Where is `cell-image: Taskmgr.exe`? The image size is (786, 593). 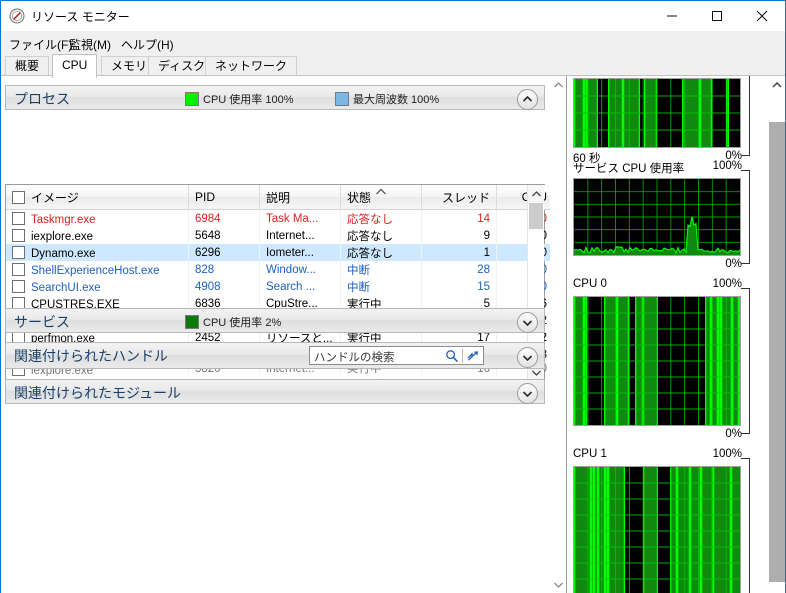 cell-image: Taskmgr.exe is located at coordinates (97, 218).